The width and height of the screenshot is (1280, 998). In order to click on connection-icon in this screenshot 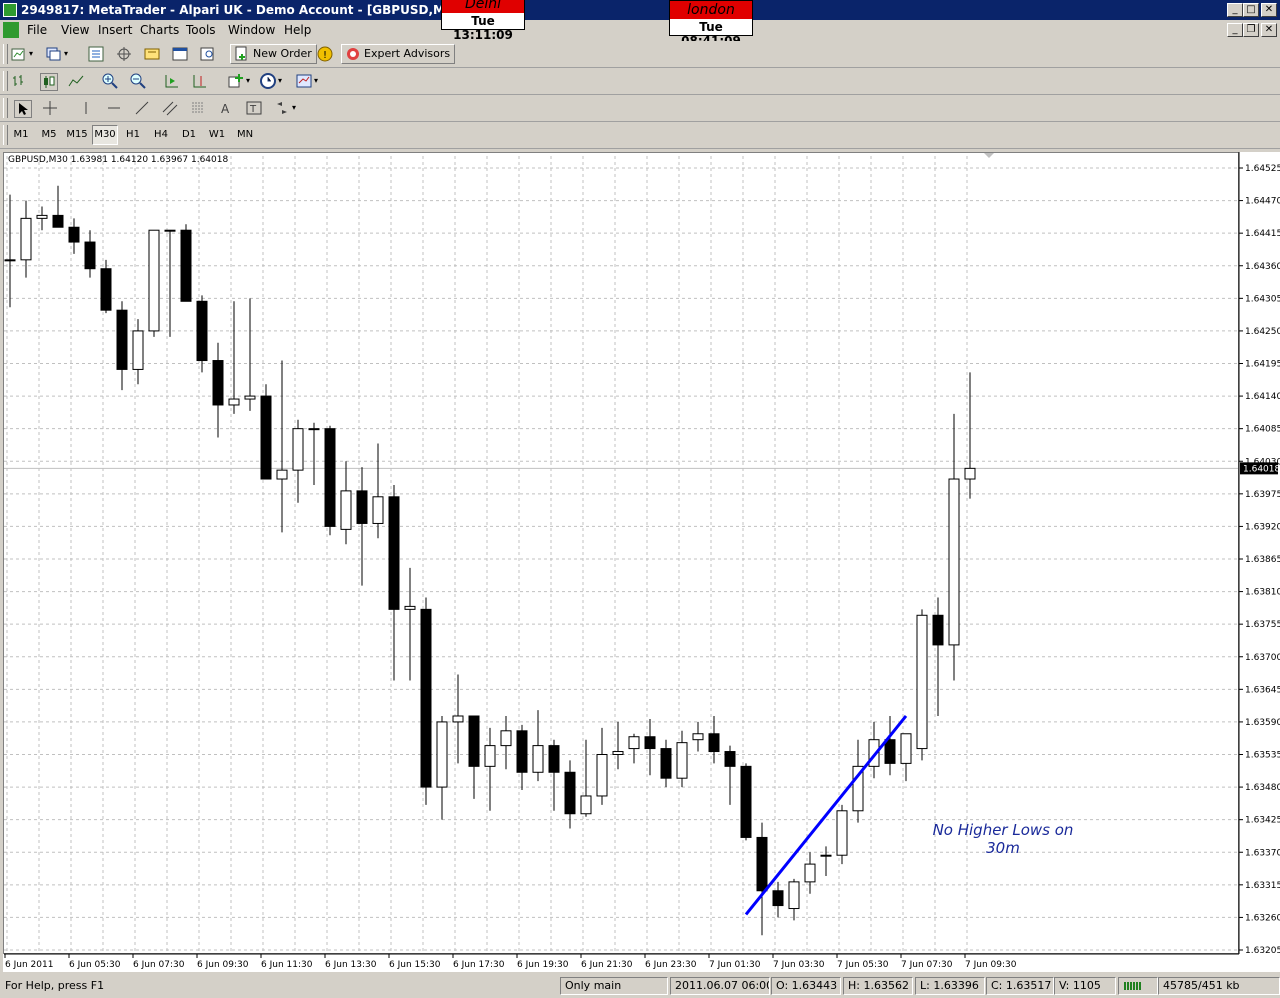, I will do `click(1138, 986)`.